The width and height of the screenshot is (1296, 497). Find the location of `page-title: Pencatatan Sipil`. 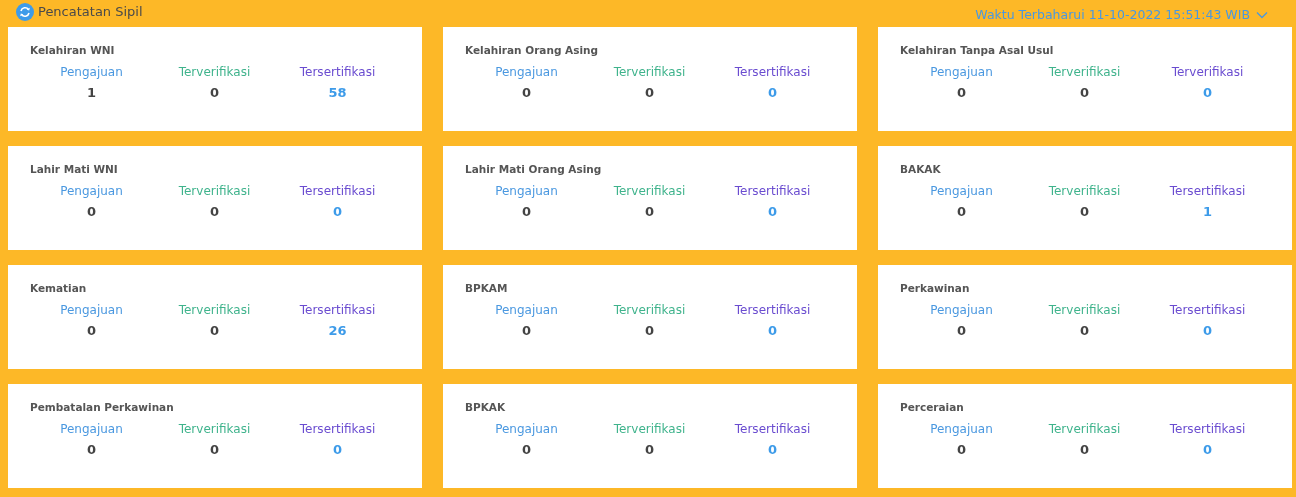

page-title: Pencatatan Sipil is located at coordinates (90, 11).